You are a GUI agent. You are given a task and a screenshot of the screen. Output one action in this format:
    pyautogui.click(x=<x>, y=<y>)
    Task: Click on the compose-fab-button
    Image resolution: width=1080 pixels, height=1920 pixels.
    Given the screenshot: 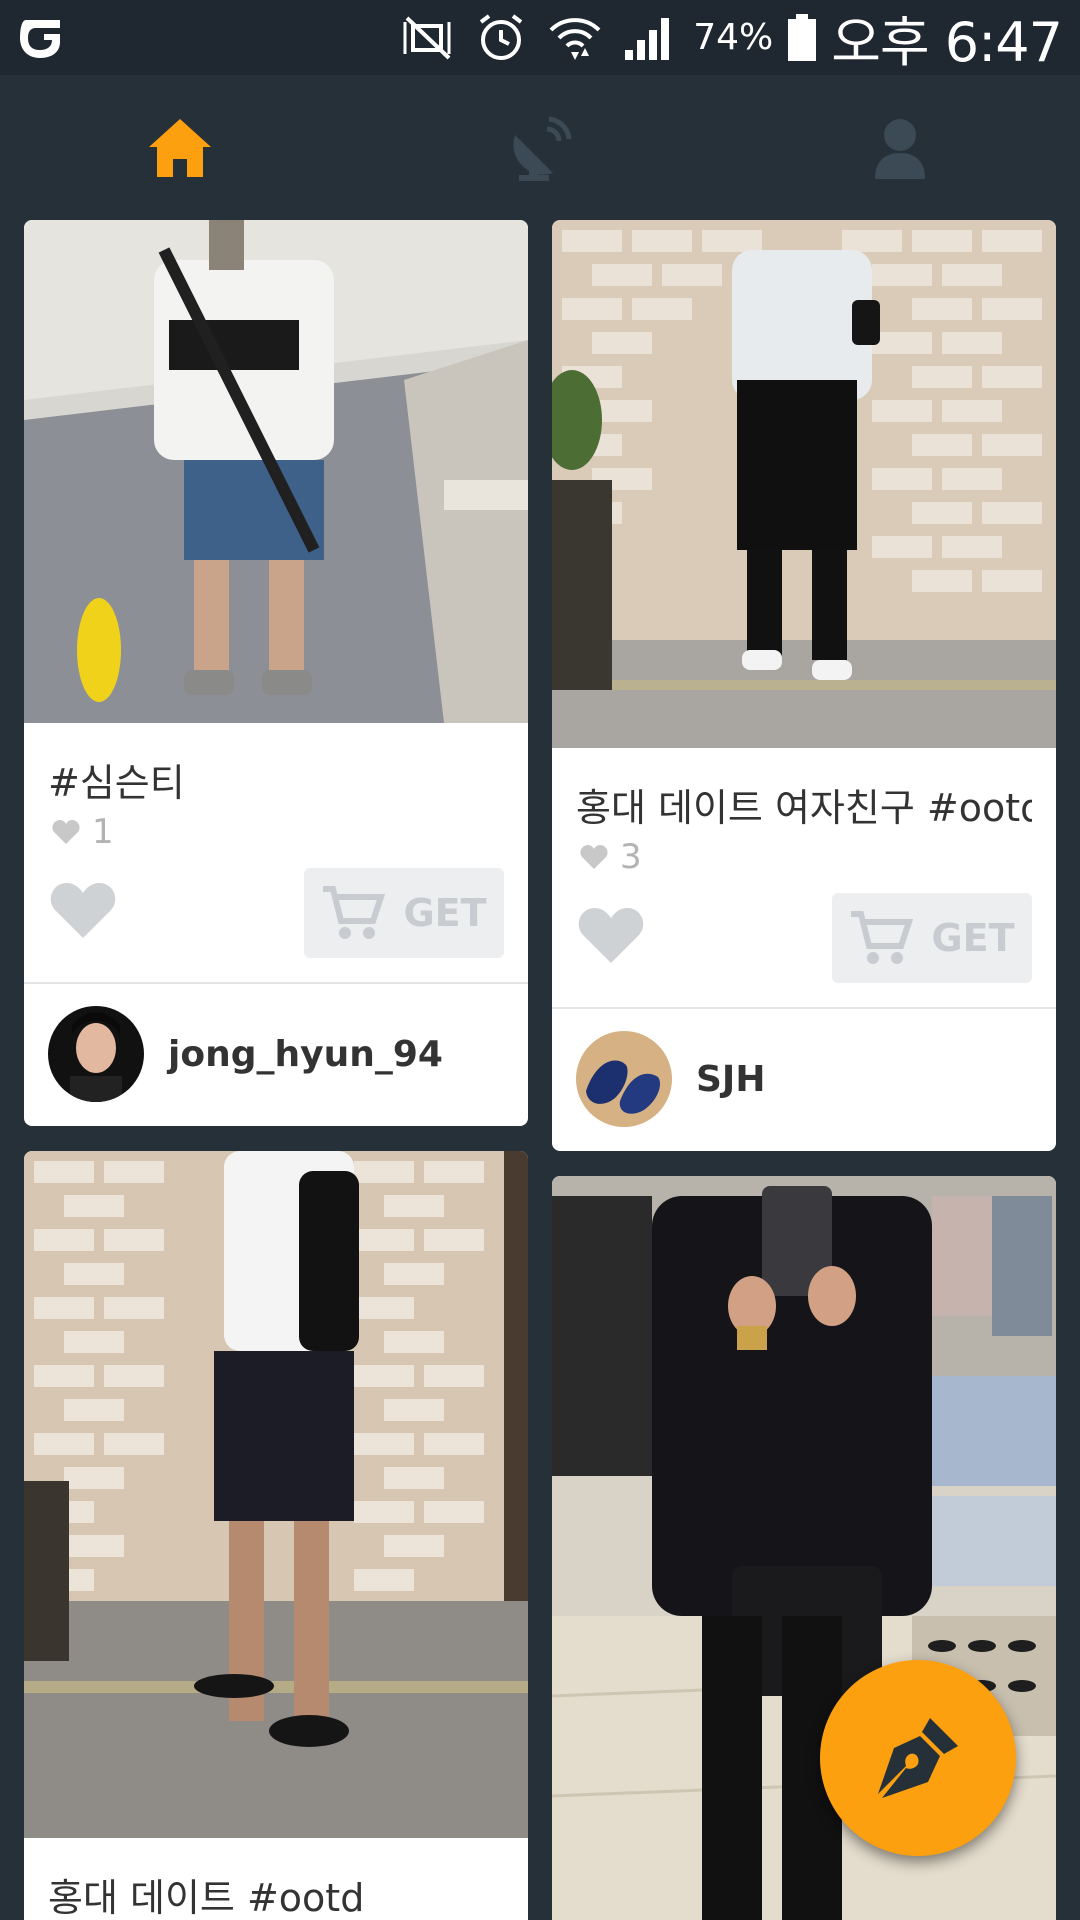 What is the action you would take?
    pyautogui.click(x=918, y=1758)
    